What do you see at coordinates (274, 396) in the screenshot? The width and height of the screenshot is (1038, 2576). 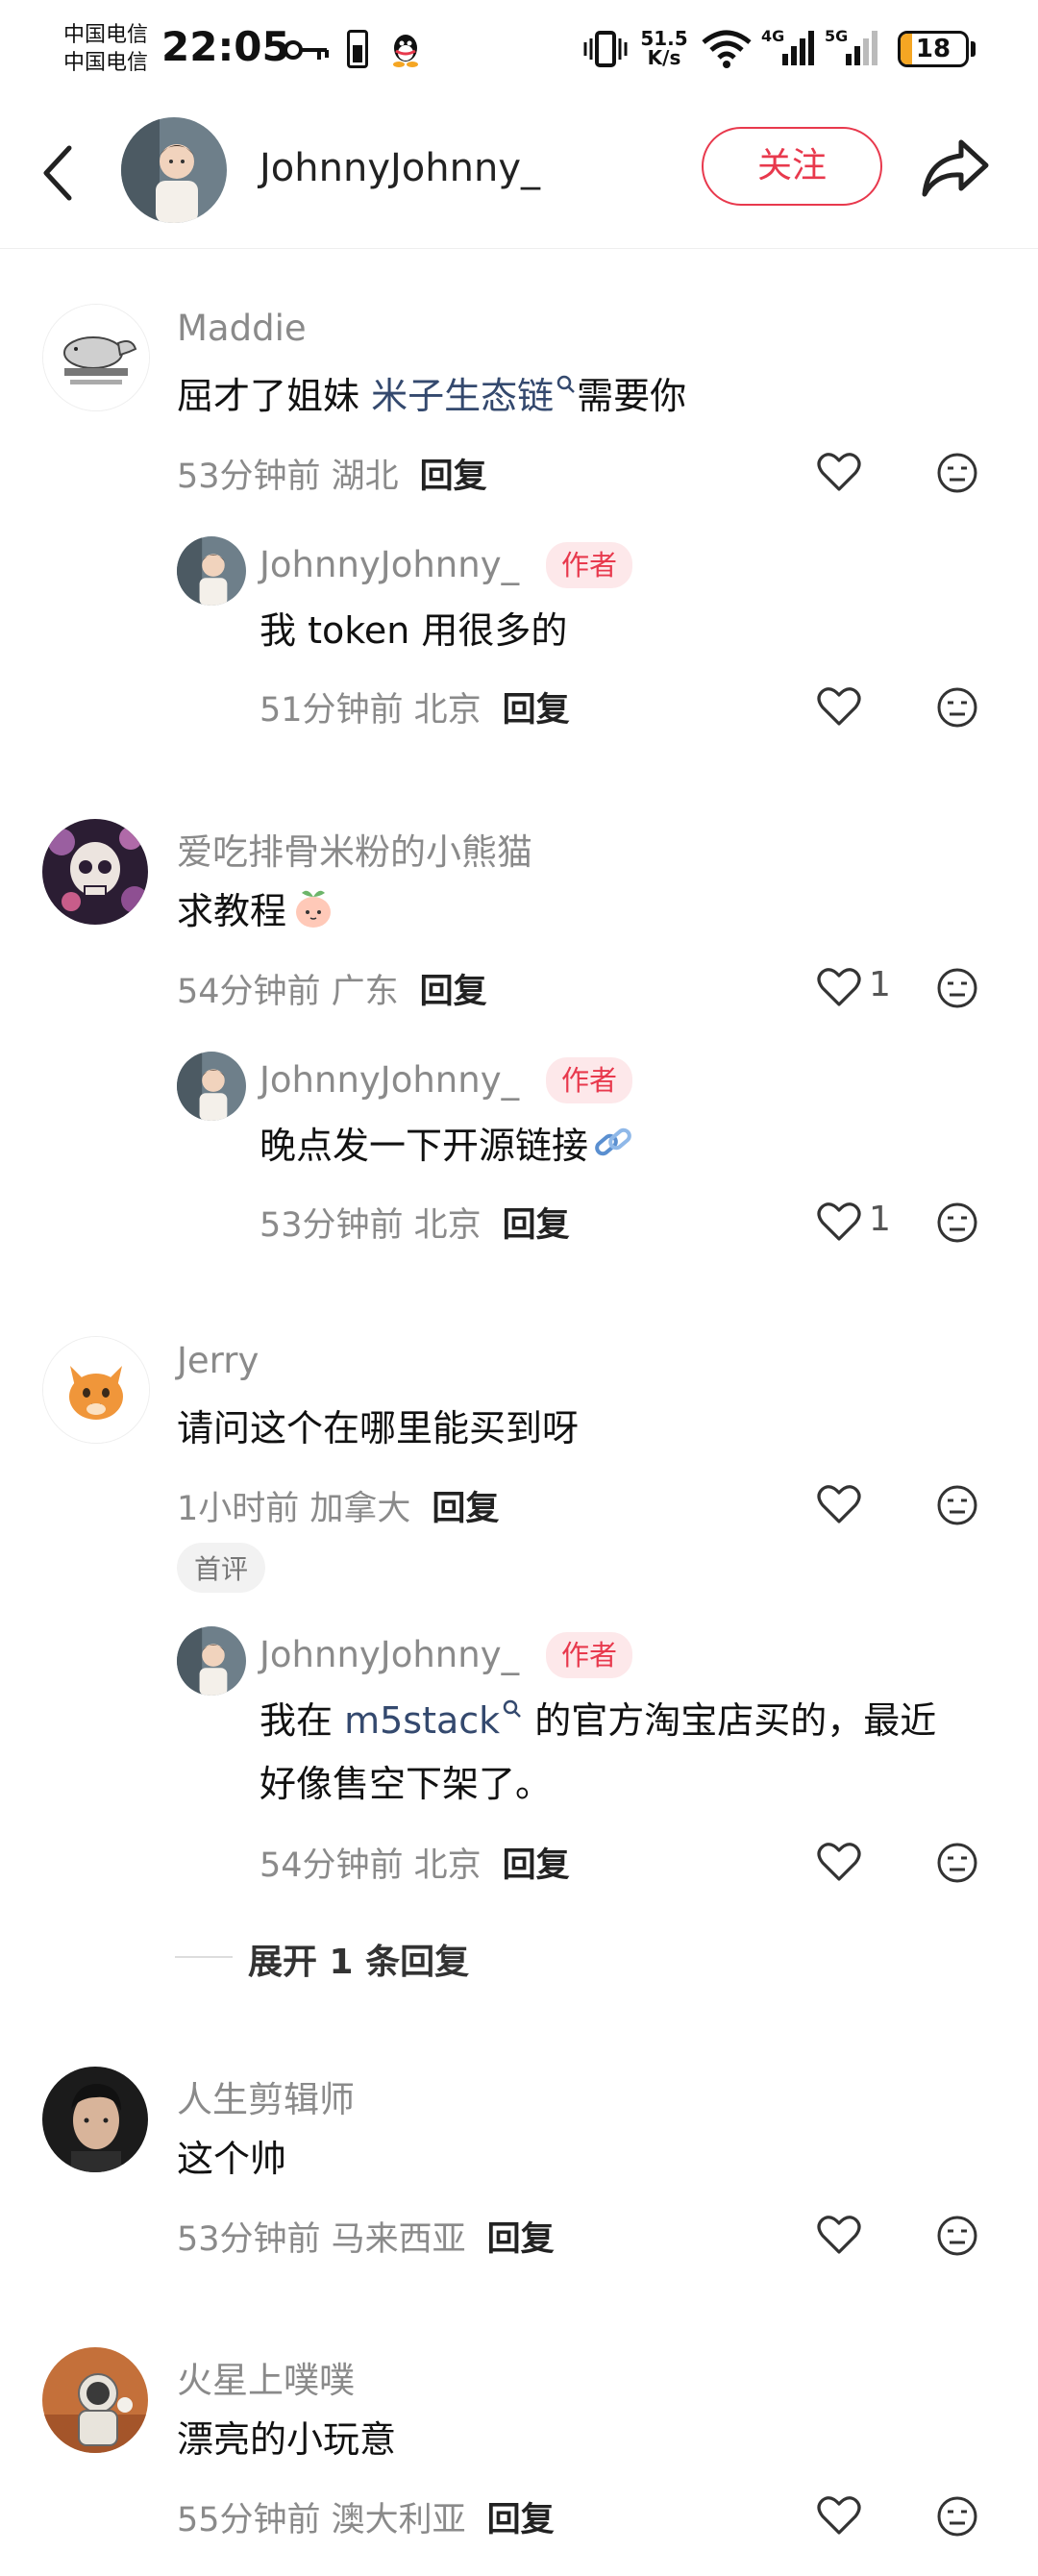 I see `comment-text-part: 屈才了姐妹` at bounding box center [274, 396].